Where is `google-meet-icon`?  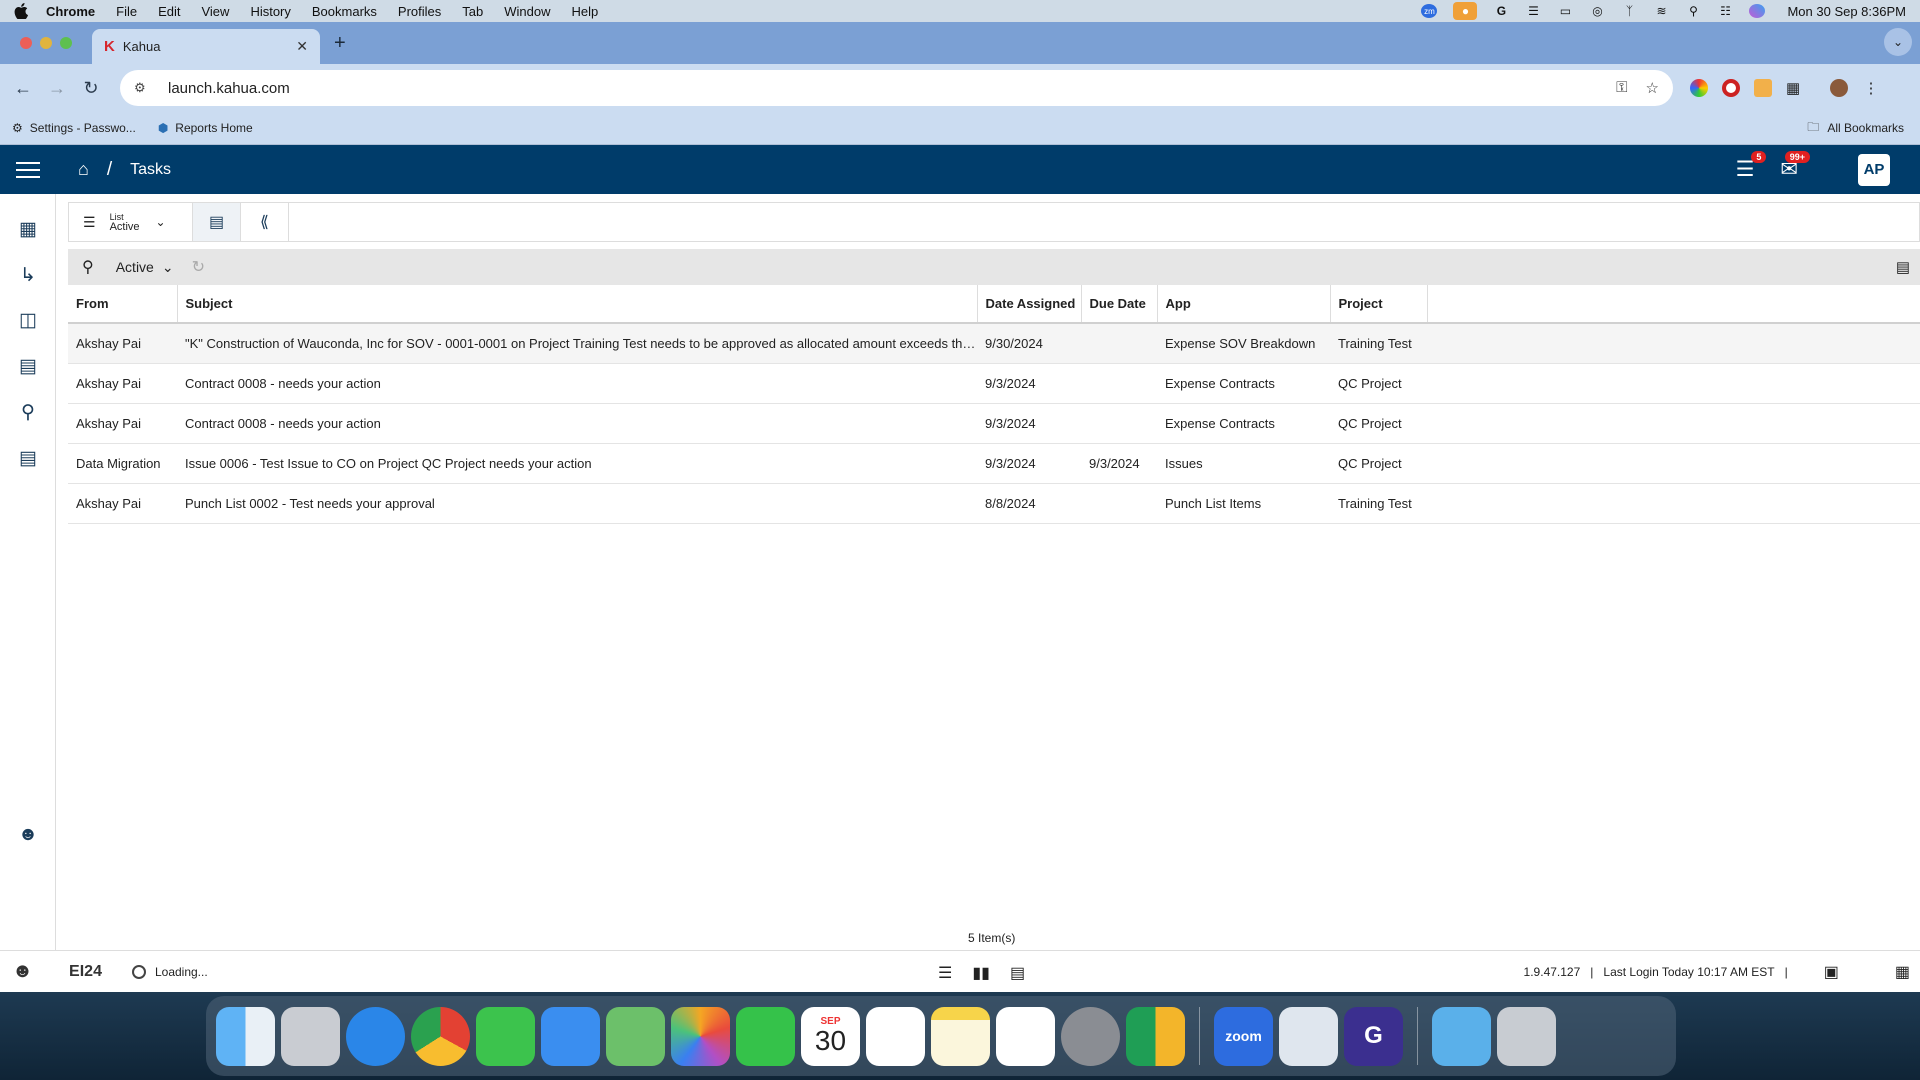
google-meet-icon is located at coordinates (1155, 1036).